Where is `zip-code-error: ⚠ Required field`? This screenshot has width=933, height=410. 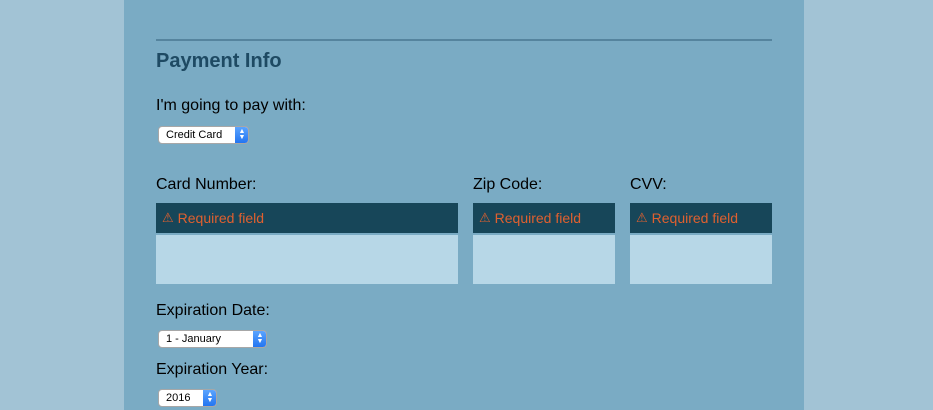
zip-code-error: ⚠ Required field is located at coordinates (544, 218).